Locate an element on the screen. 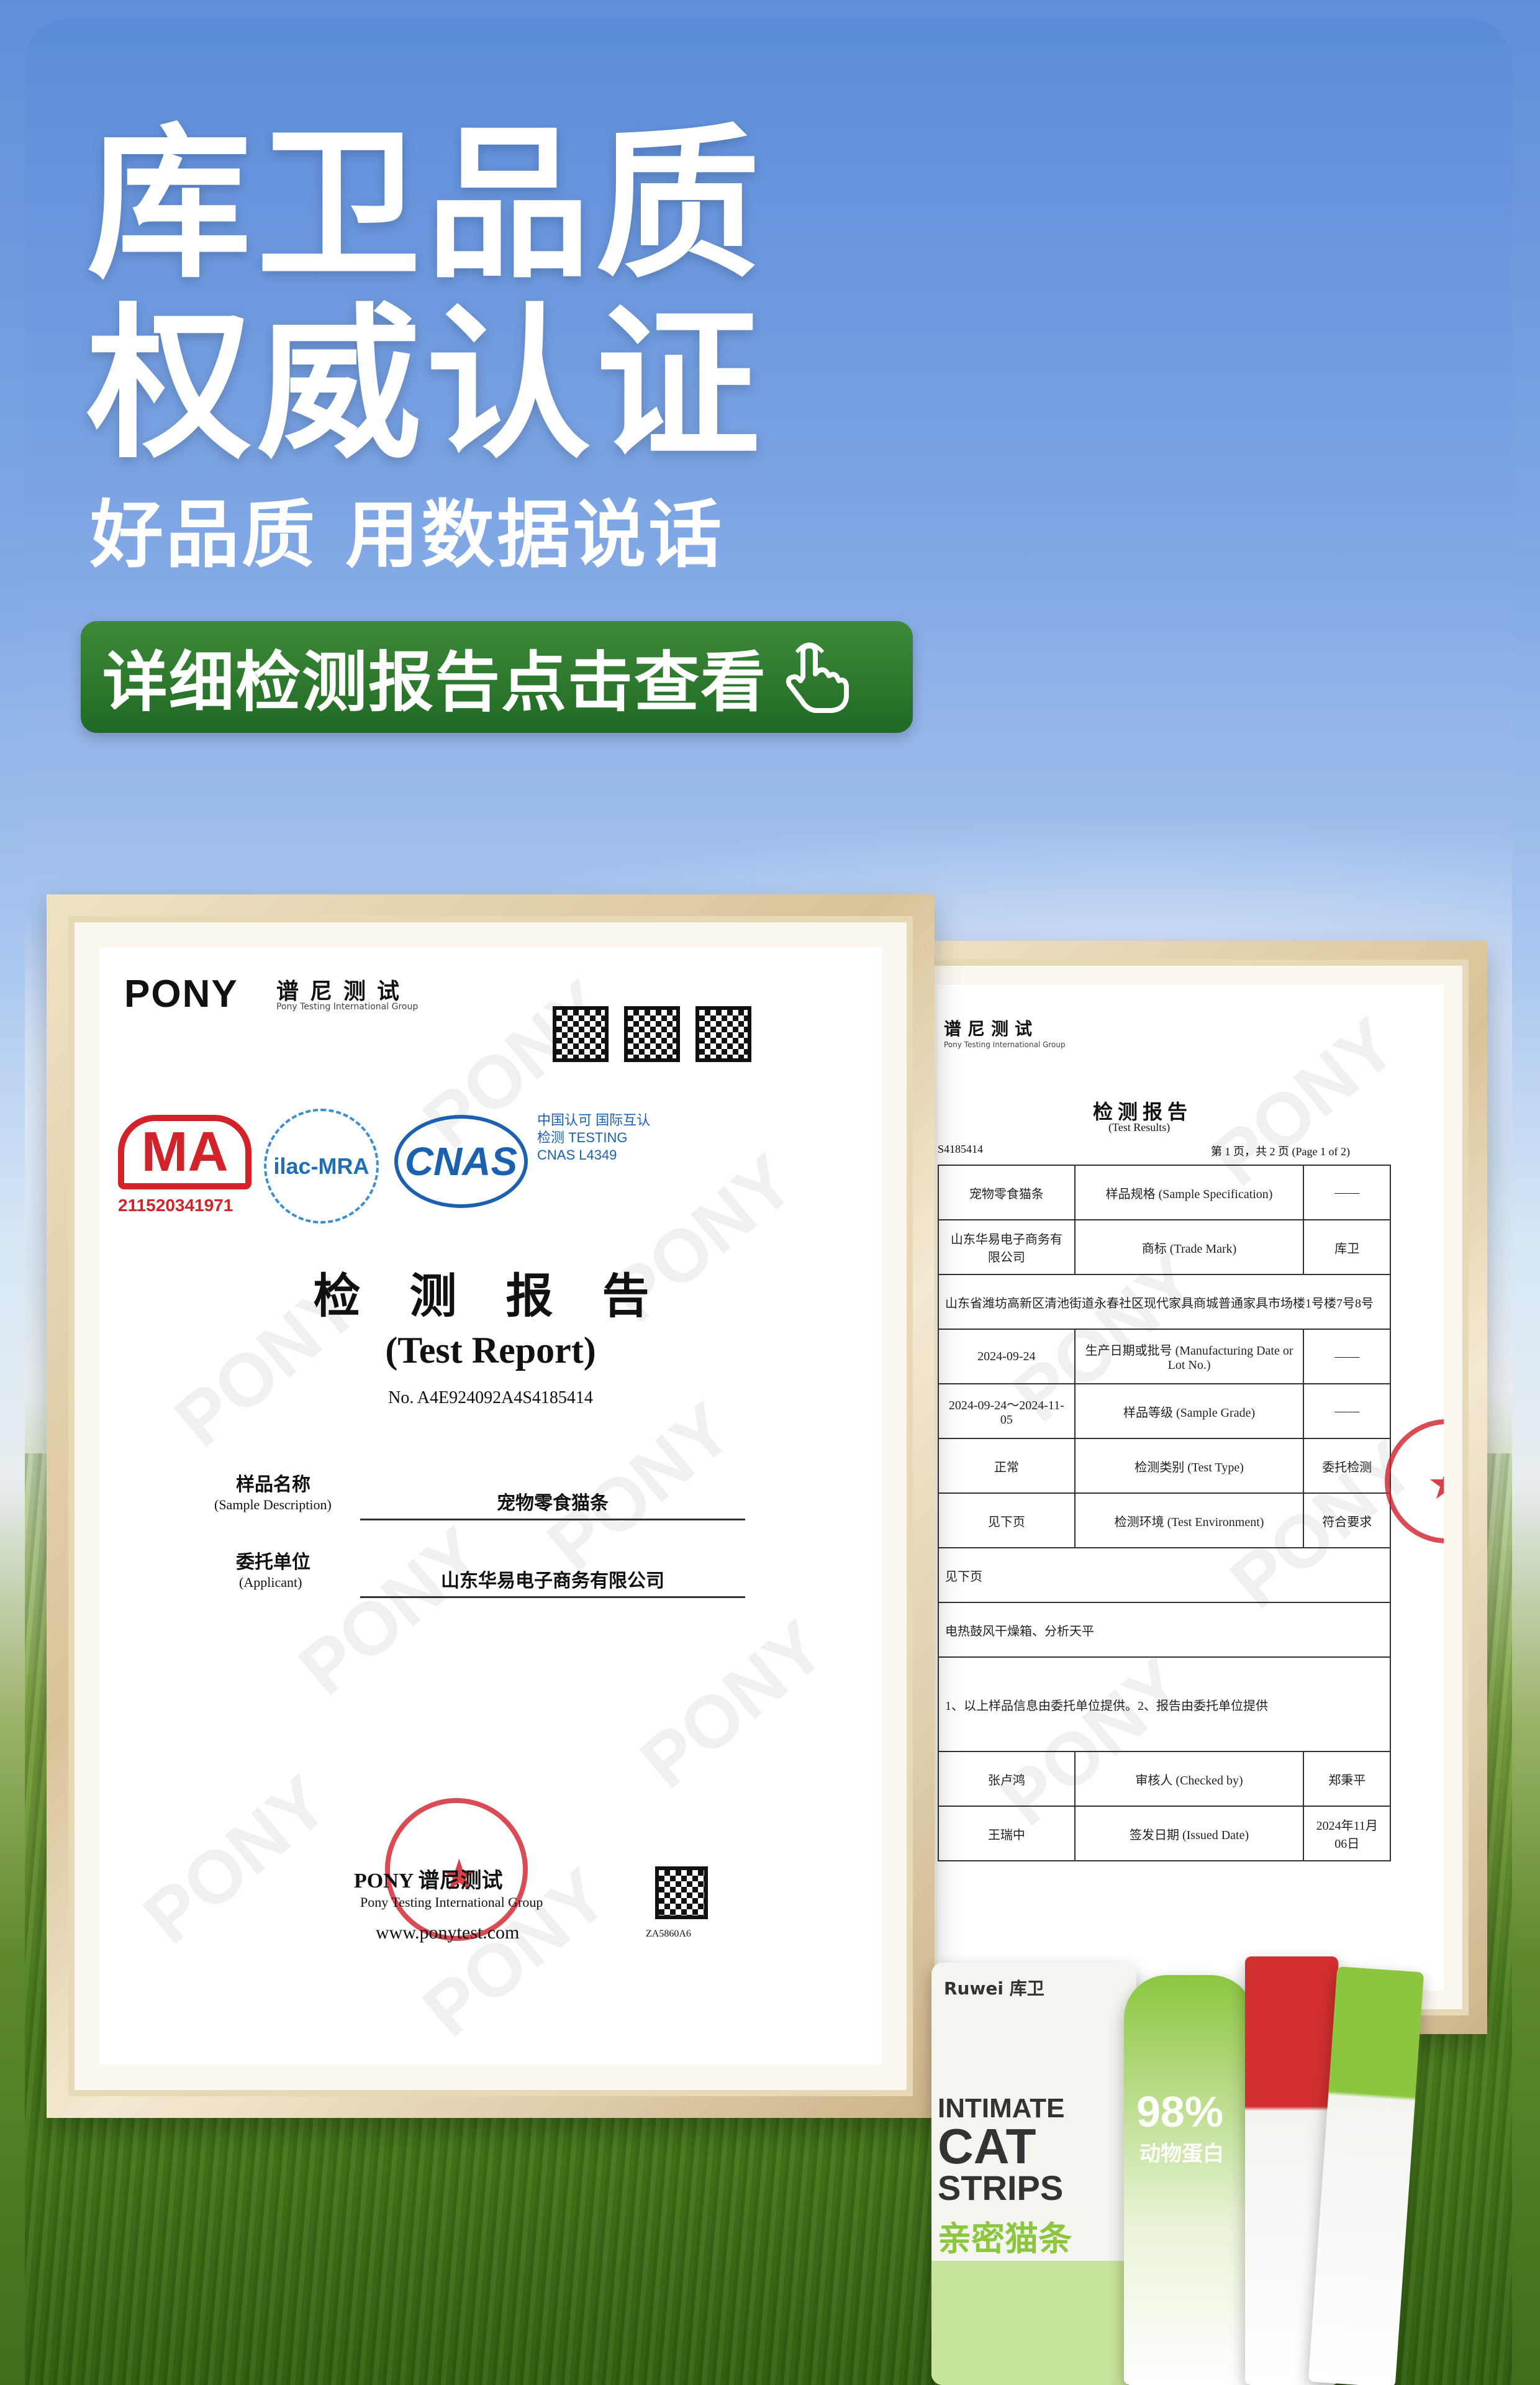 The image size is (1540, 2385). table-row: 1、以上样品信息由委托单位提供。2、报告由委托单位提供 is located at coordinates (1164, 1704).